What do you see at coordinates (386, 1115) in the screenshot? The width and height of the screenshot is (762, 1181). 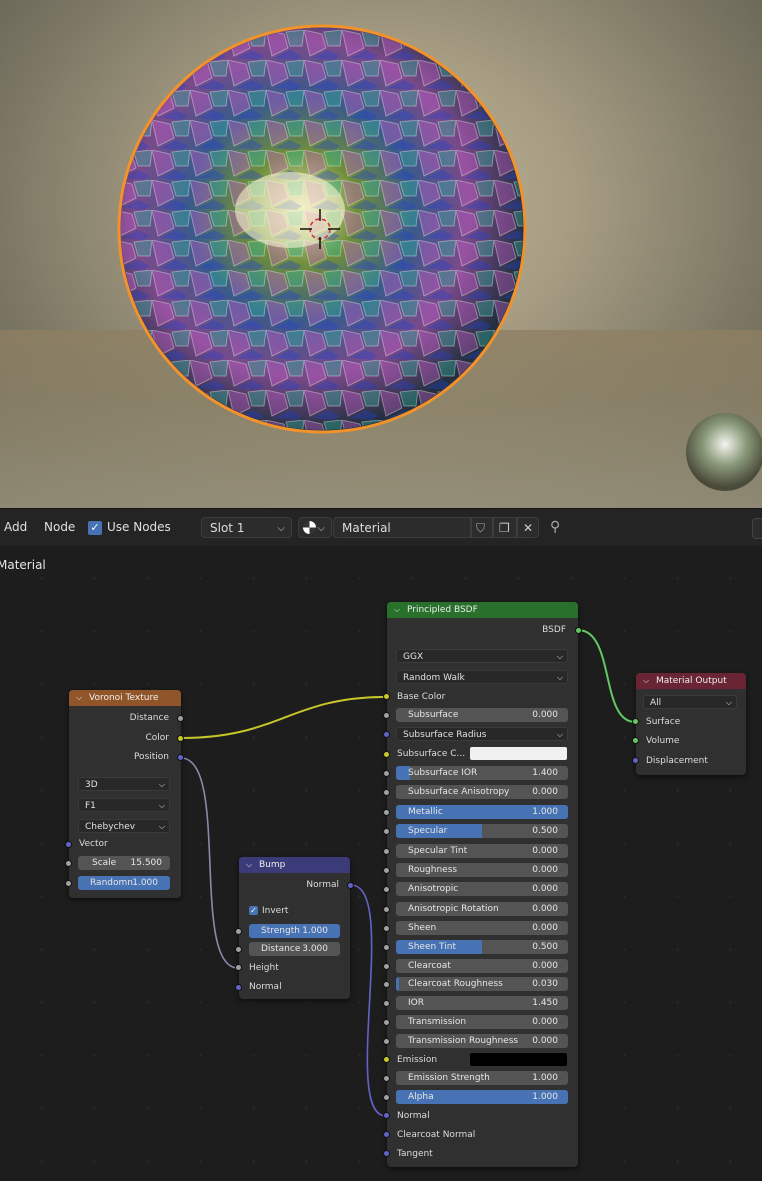 I see `socket-normal` at bounding box center [386, 1115].